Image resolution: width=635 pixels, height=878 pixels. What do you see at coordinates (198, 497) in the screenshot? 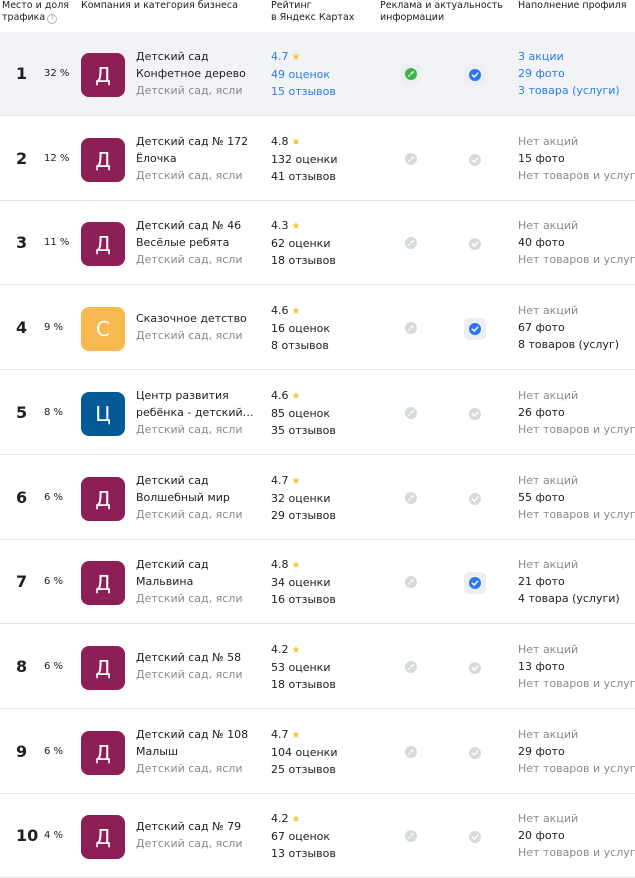
I see `company-name-line: Волшебный мир` at bounding box center [198, 497].